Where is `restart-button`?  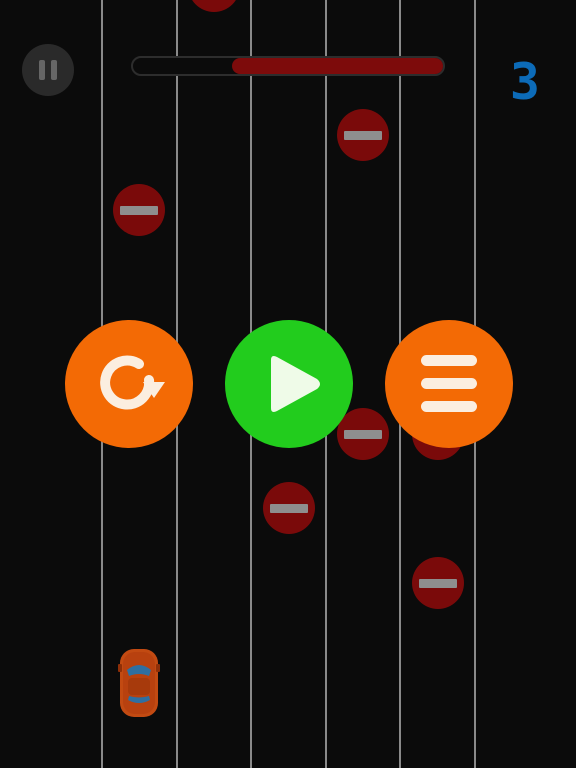
restart-button is located at coordinates (129, 384).